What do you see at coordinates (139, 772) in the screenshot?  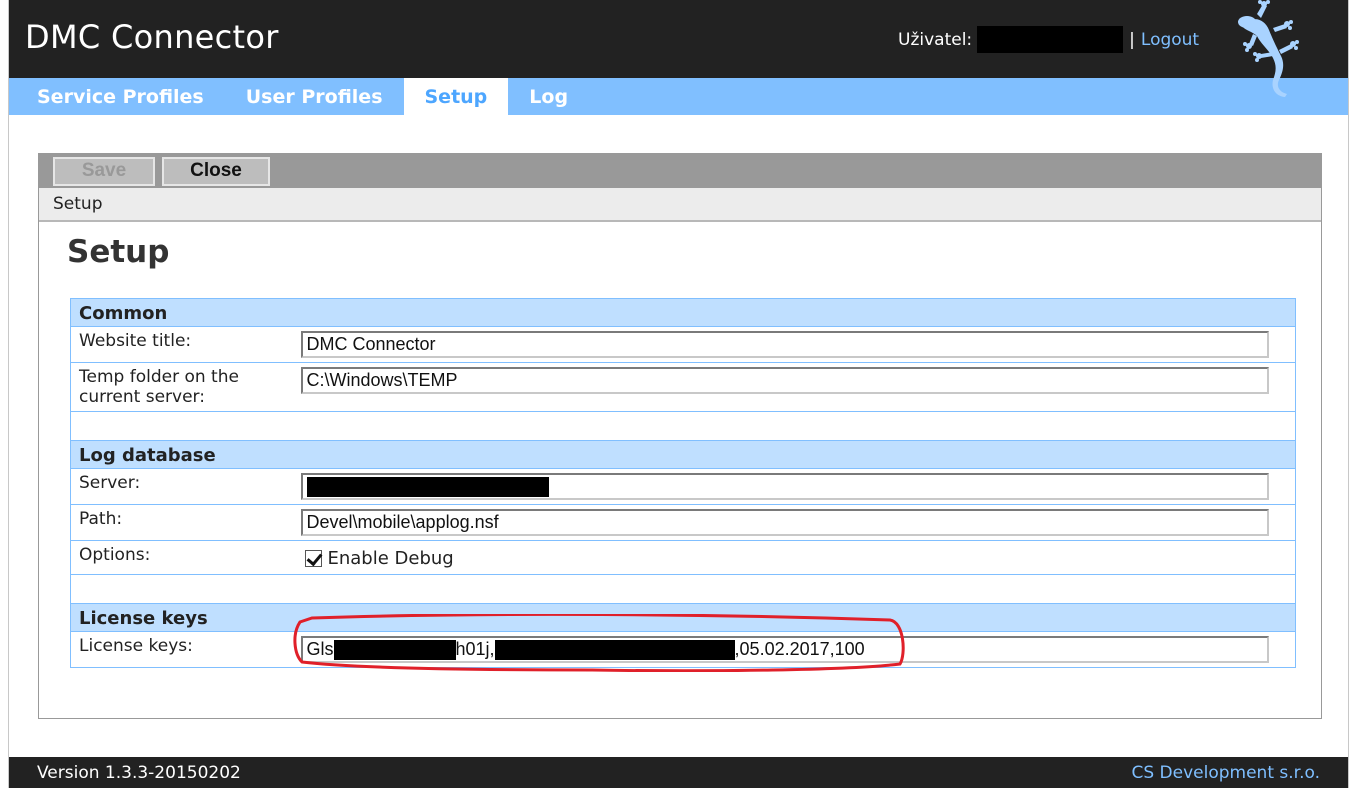 I see `version-label: Version 1.3.3-20150202` at bounding box center [139, 772].